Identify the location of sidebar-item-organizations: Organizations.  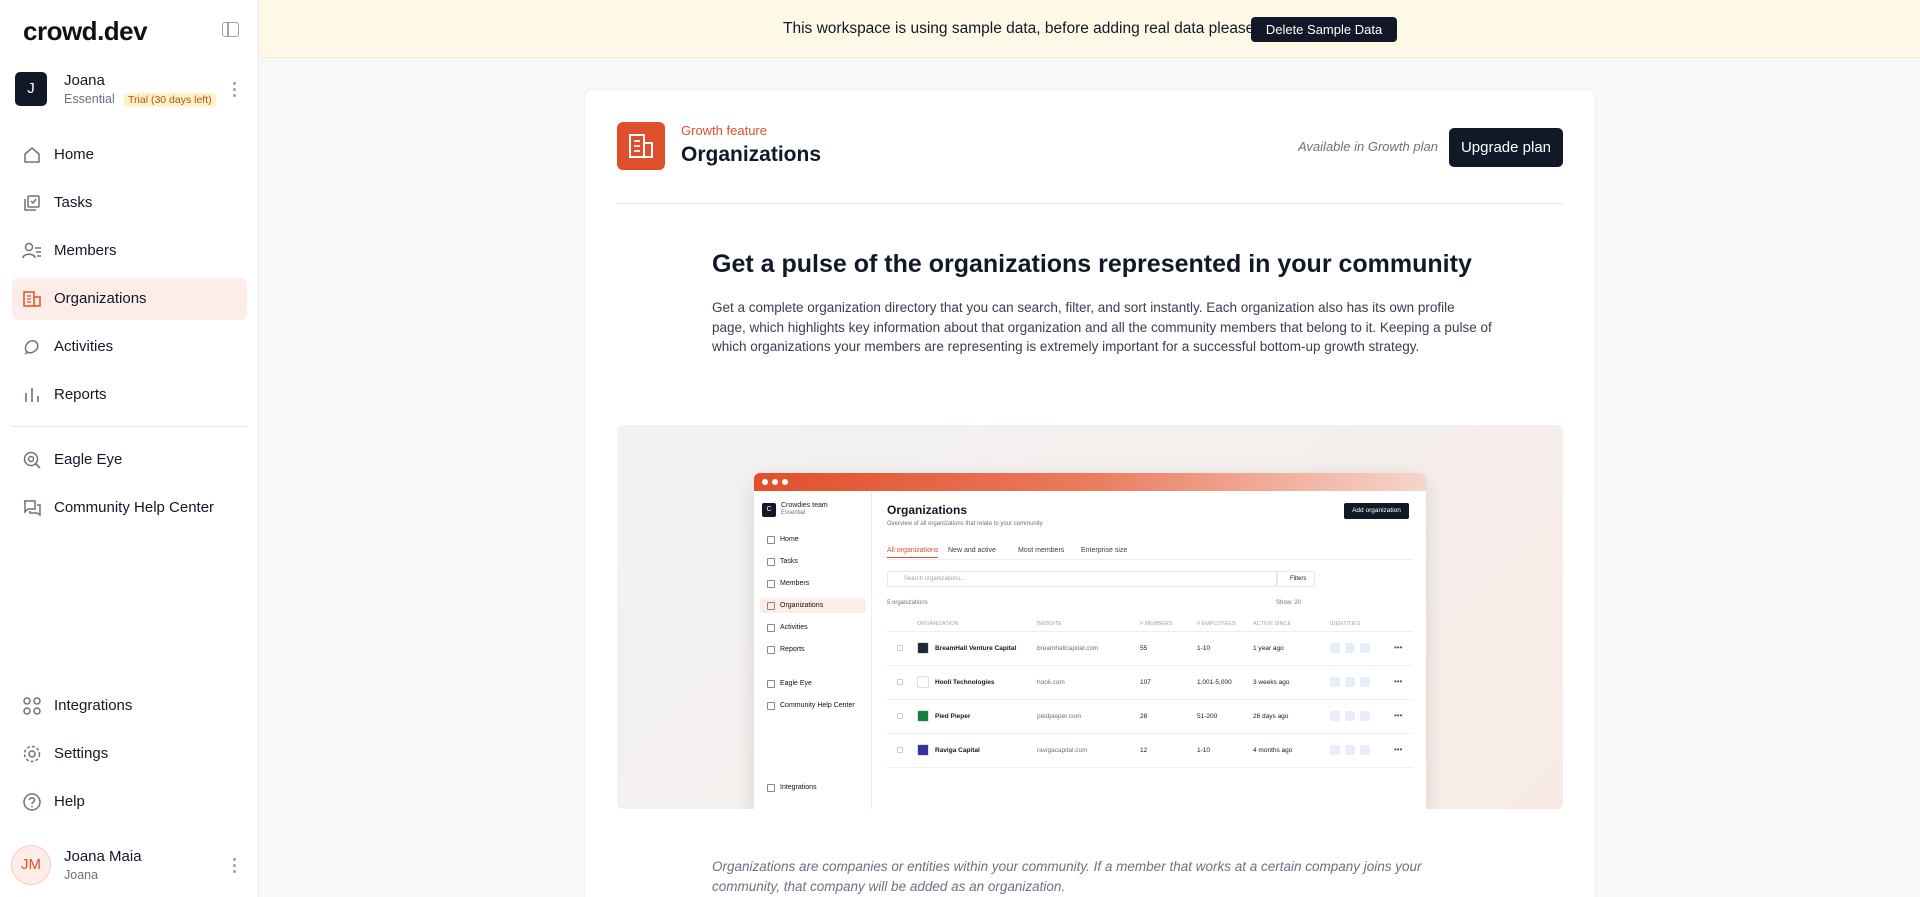
(129, 299).